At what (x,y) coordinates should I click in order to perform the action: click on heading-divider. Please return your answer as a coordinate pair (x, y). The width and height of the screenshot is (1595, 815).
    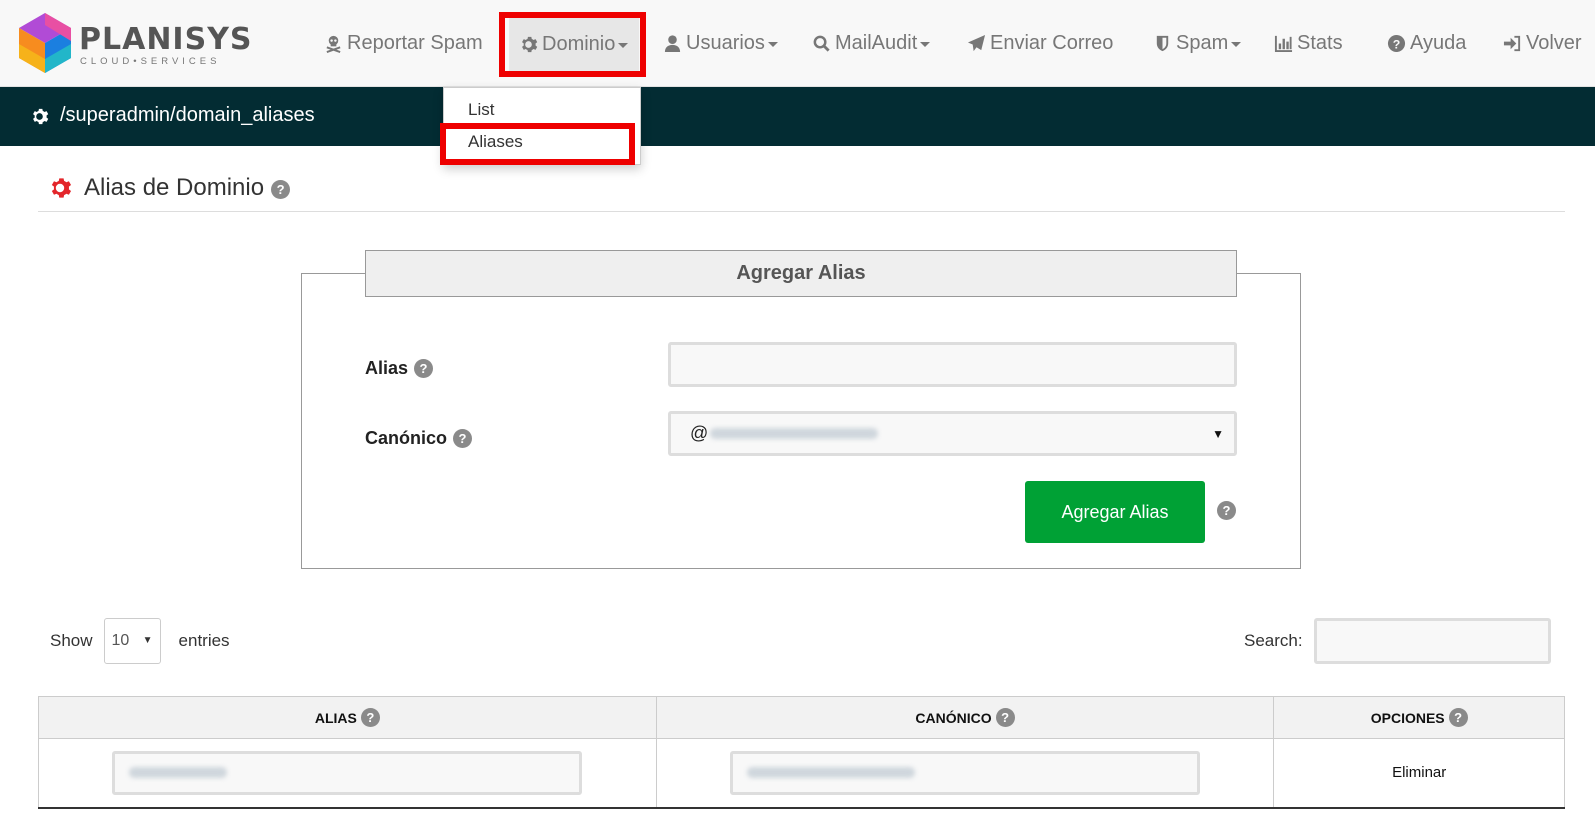
    Looking at the image, I should click on (801, 211).